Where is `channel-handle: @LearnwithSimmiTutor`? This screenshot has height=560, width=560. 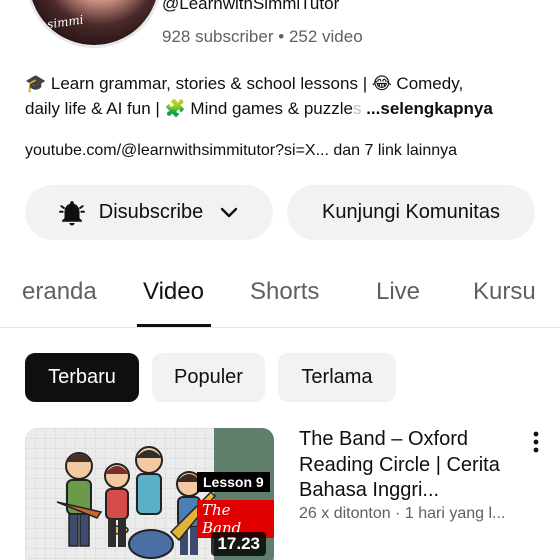 channel-handle: @LearnwithSimmiTutor is located at coordinates (251, 6).